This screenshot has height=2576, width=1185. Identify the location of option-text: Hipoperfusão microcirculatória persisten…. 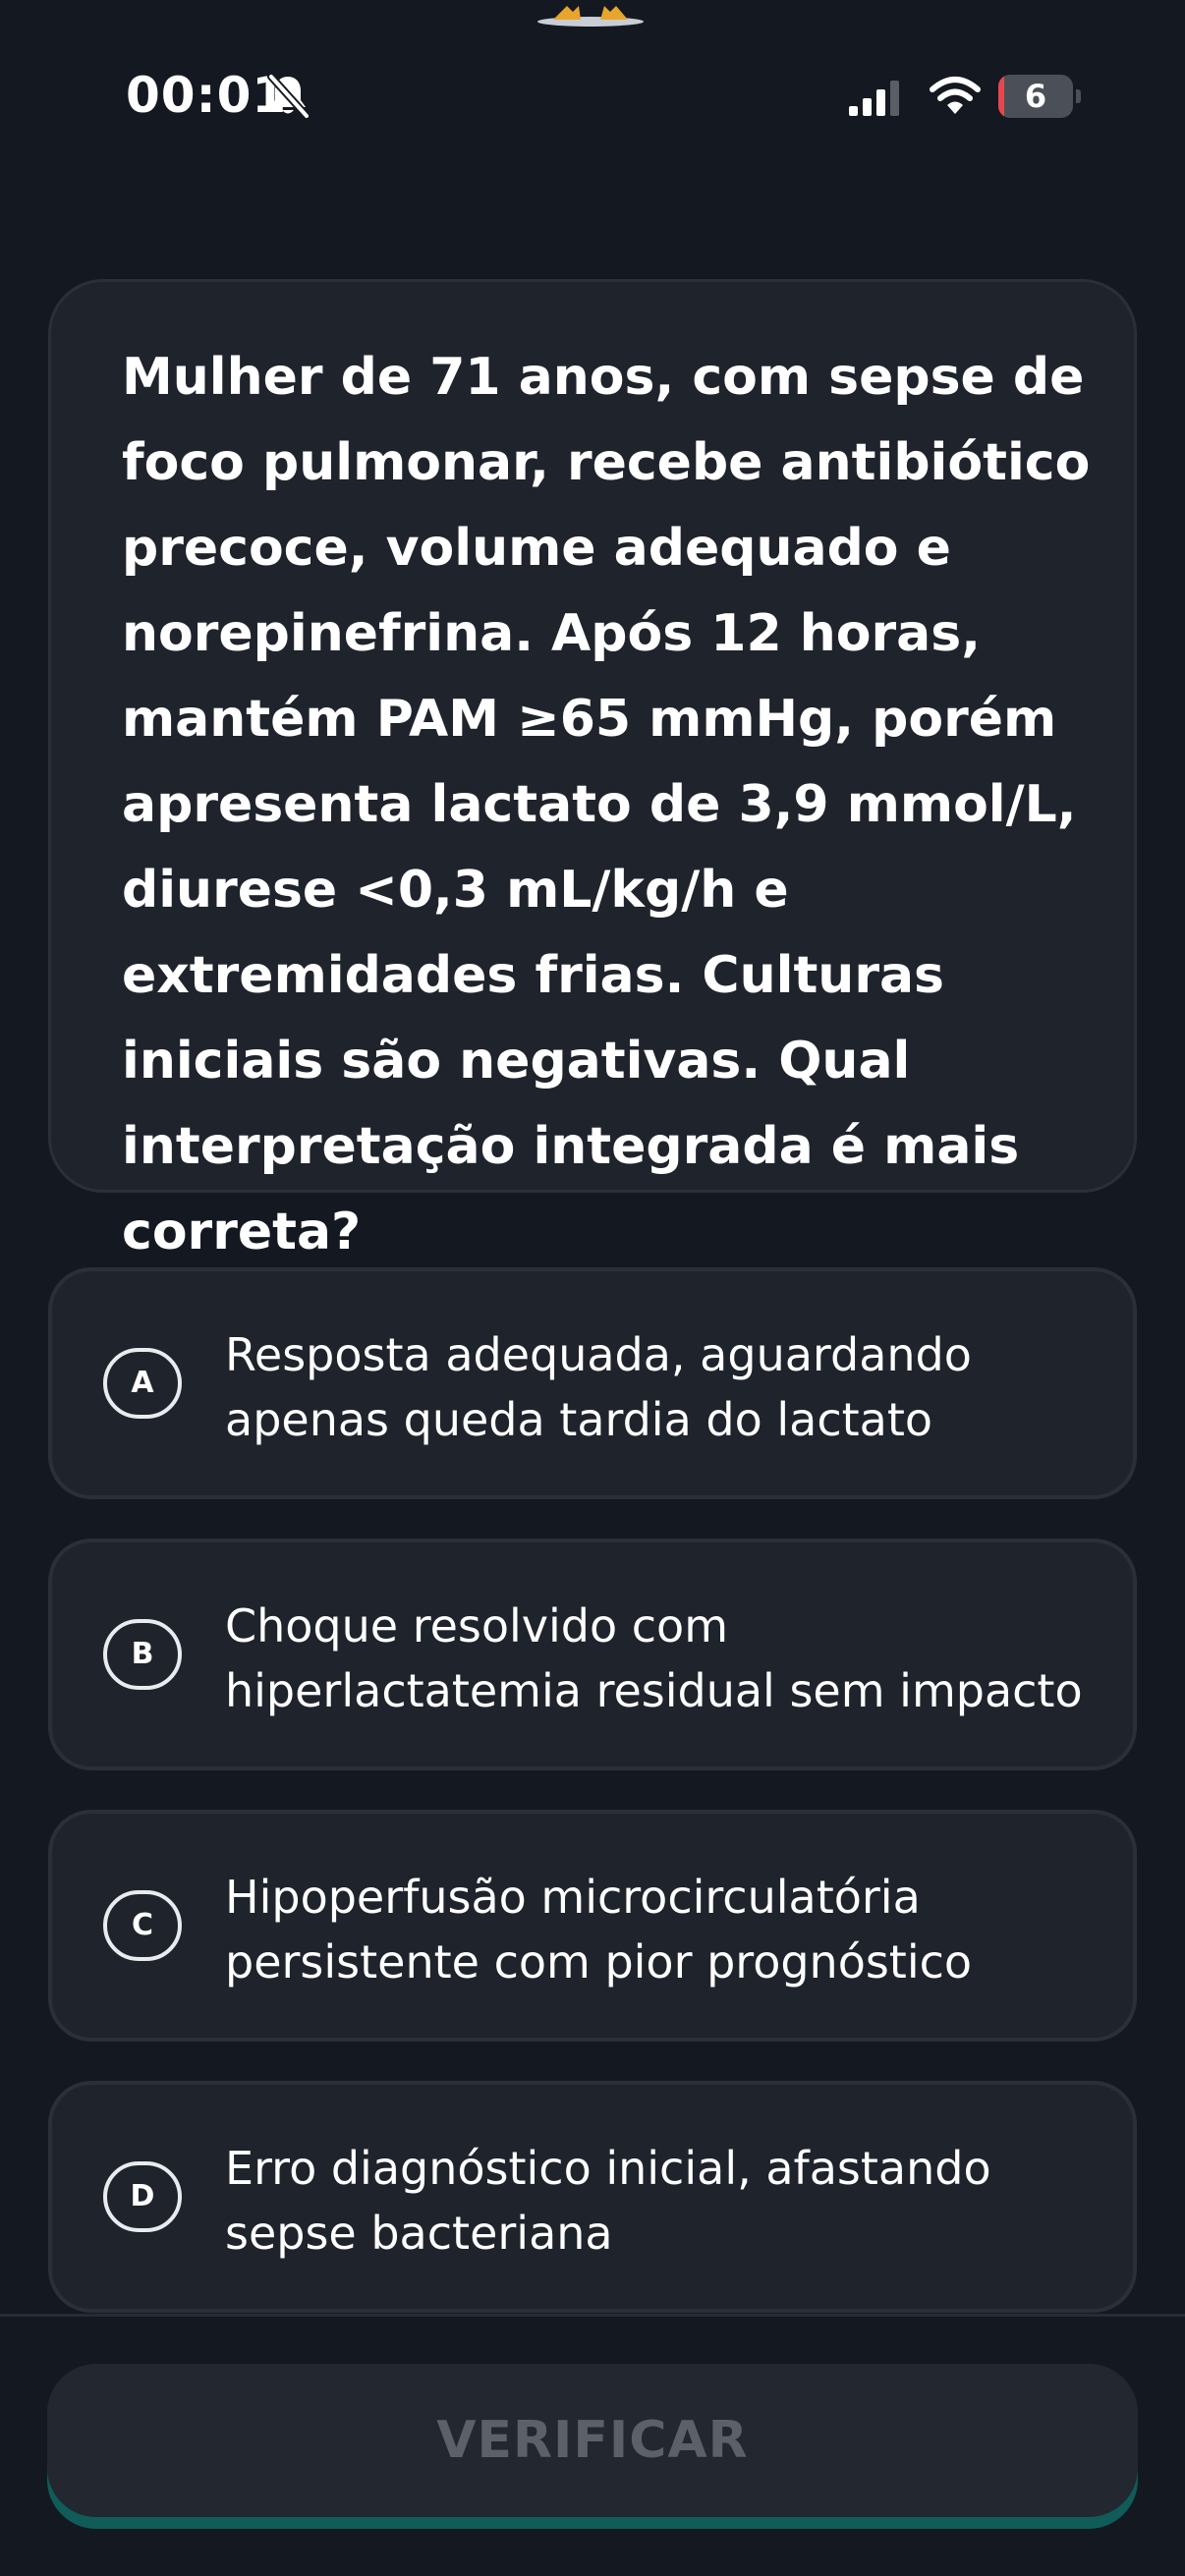
(599, 1929).